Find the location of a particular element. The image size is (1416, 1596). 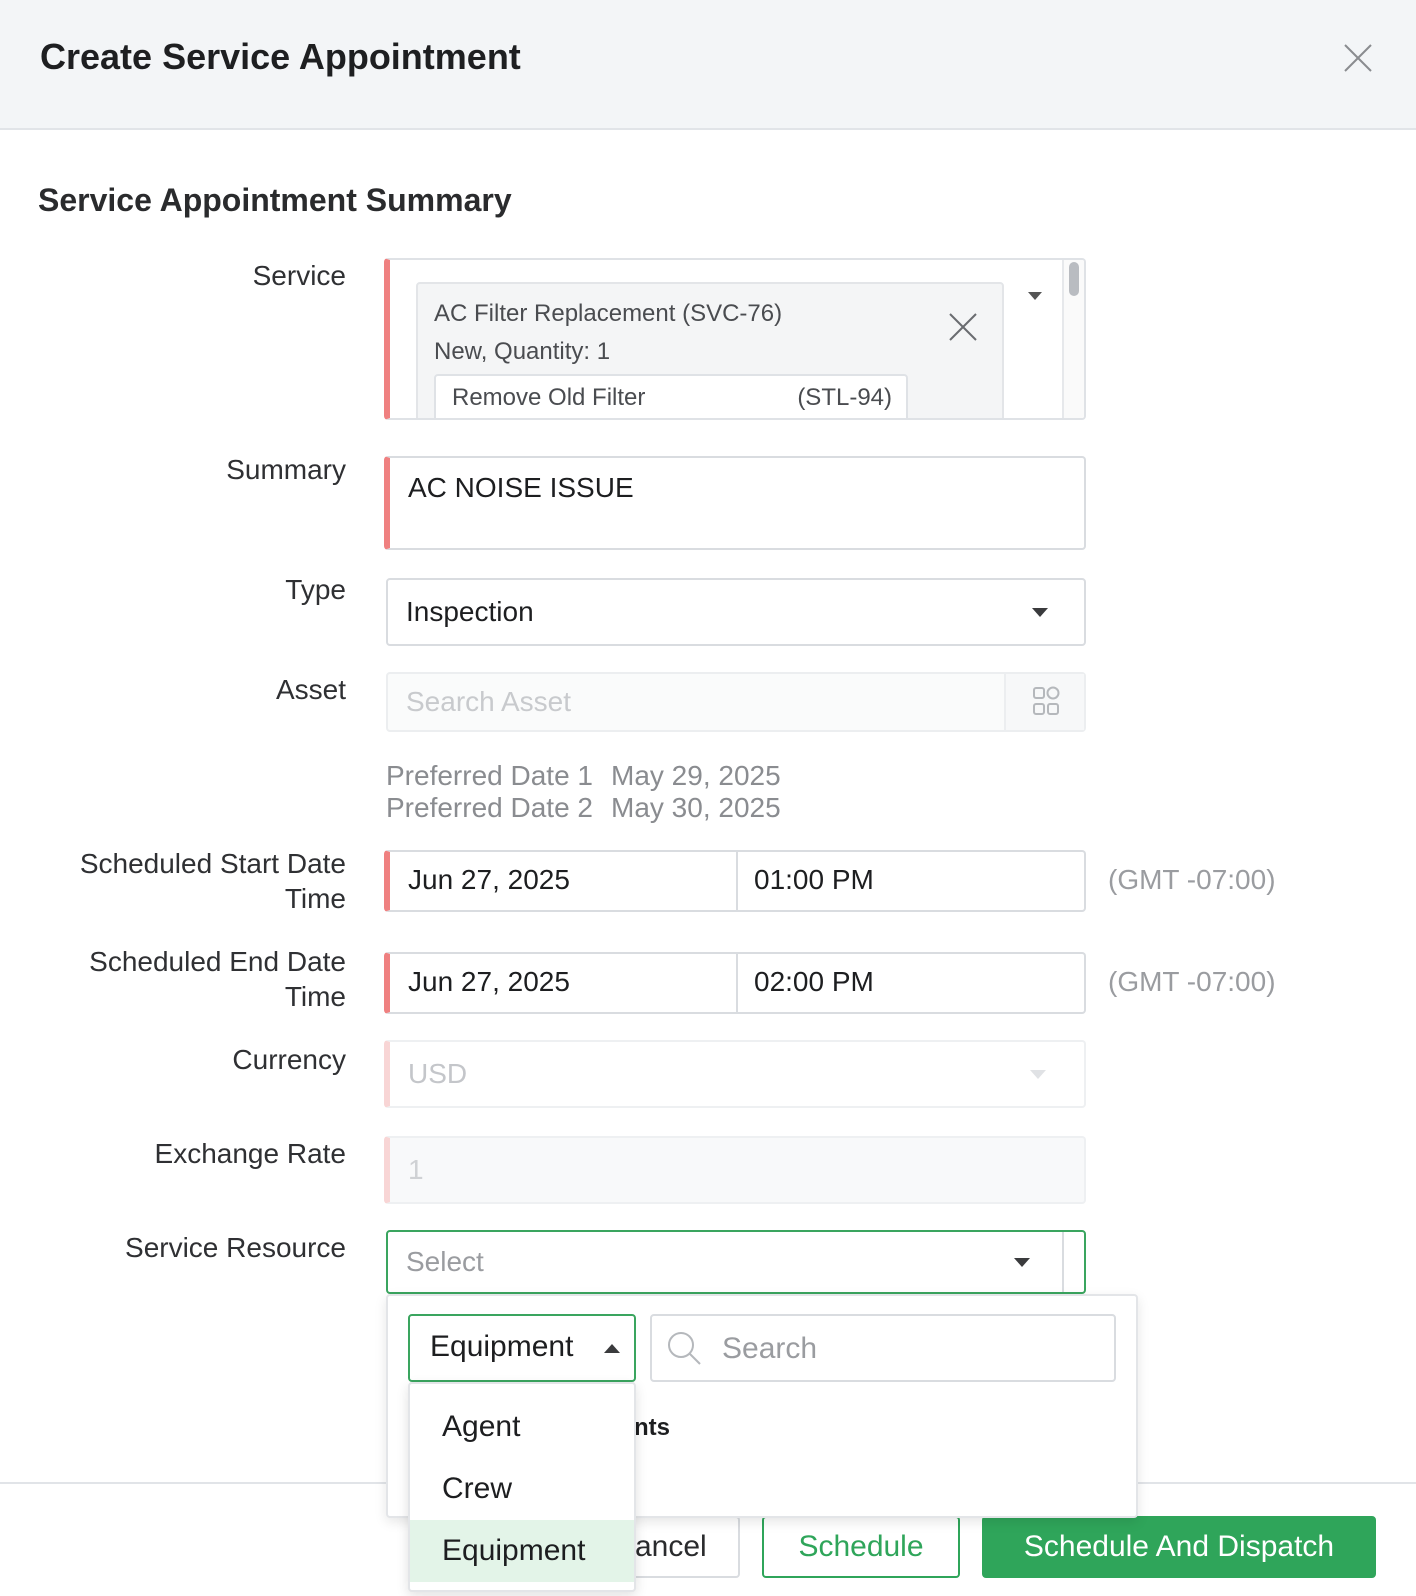

schedule-and-dispatch-button: Schedule And Dispatch is located at coordinates (1179, 1547).